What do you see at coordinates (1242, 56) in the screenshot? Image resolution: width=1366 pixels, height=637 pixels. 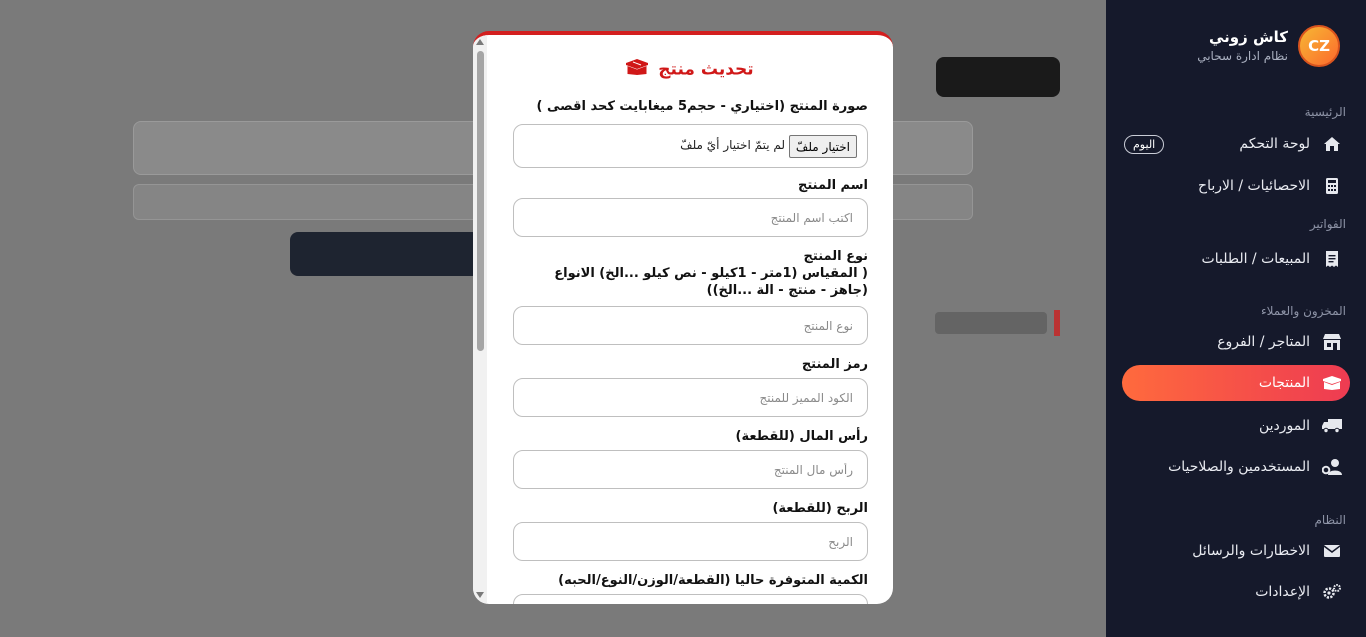 I see `brand-subtitle: نظام ادارة سحابي` at bounding box center [1242, 56].